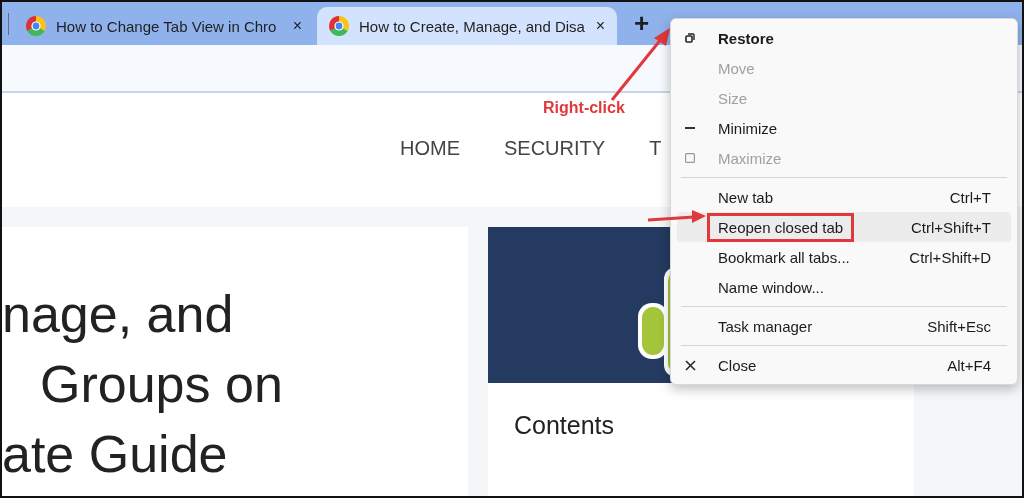 The height and width of the screenshot is (498, 1024). Describe the element at coordinates (167, 26) in the screenshot. I see `tab-title: How to Change Tab View in Chro` at that location.